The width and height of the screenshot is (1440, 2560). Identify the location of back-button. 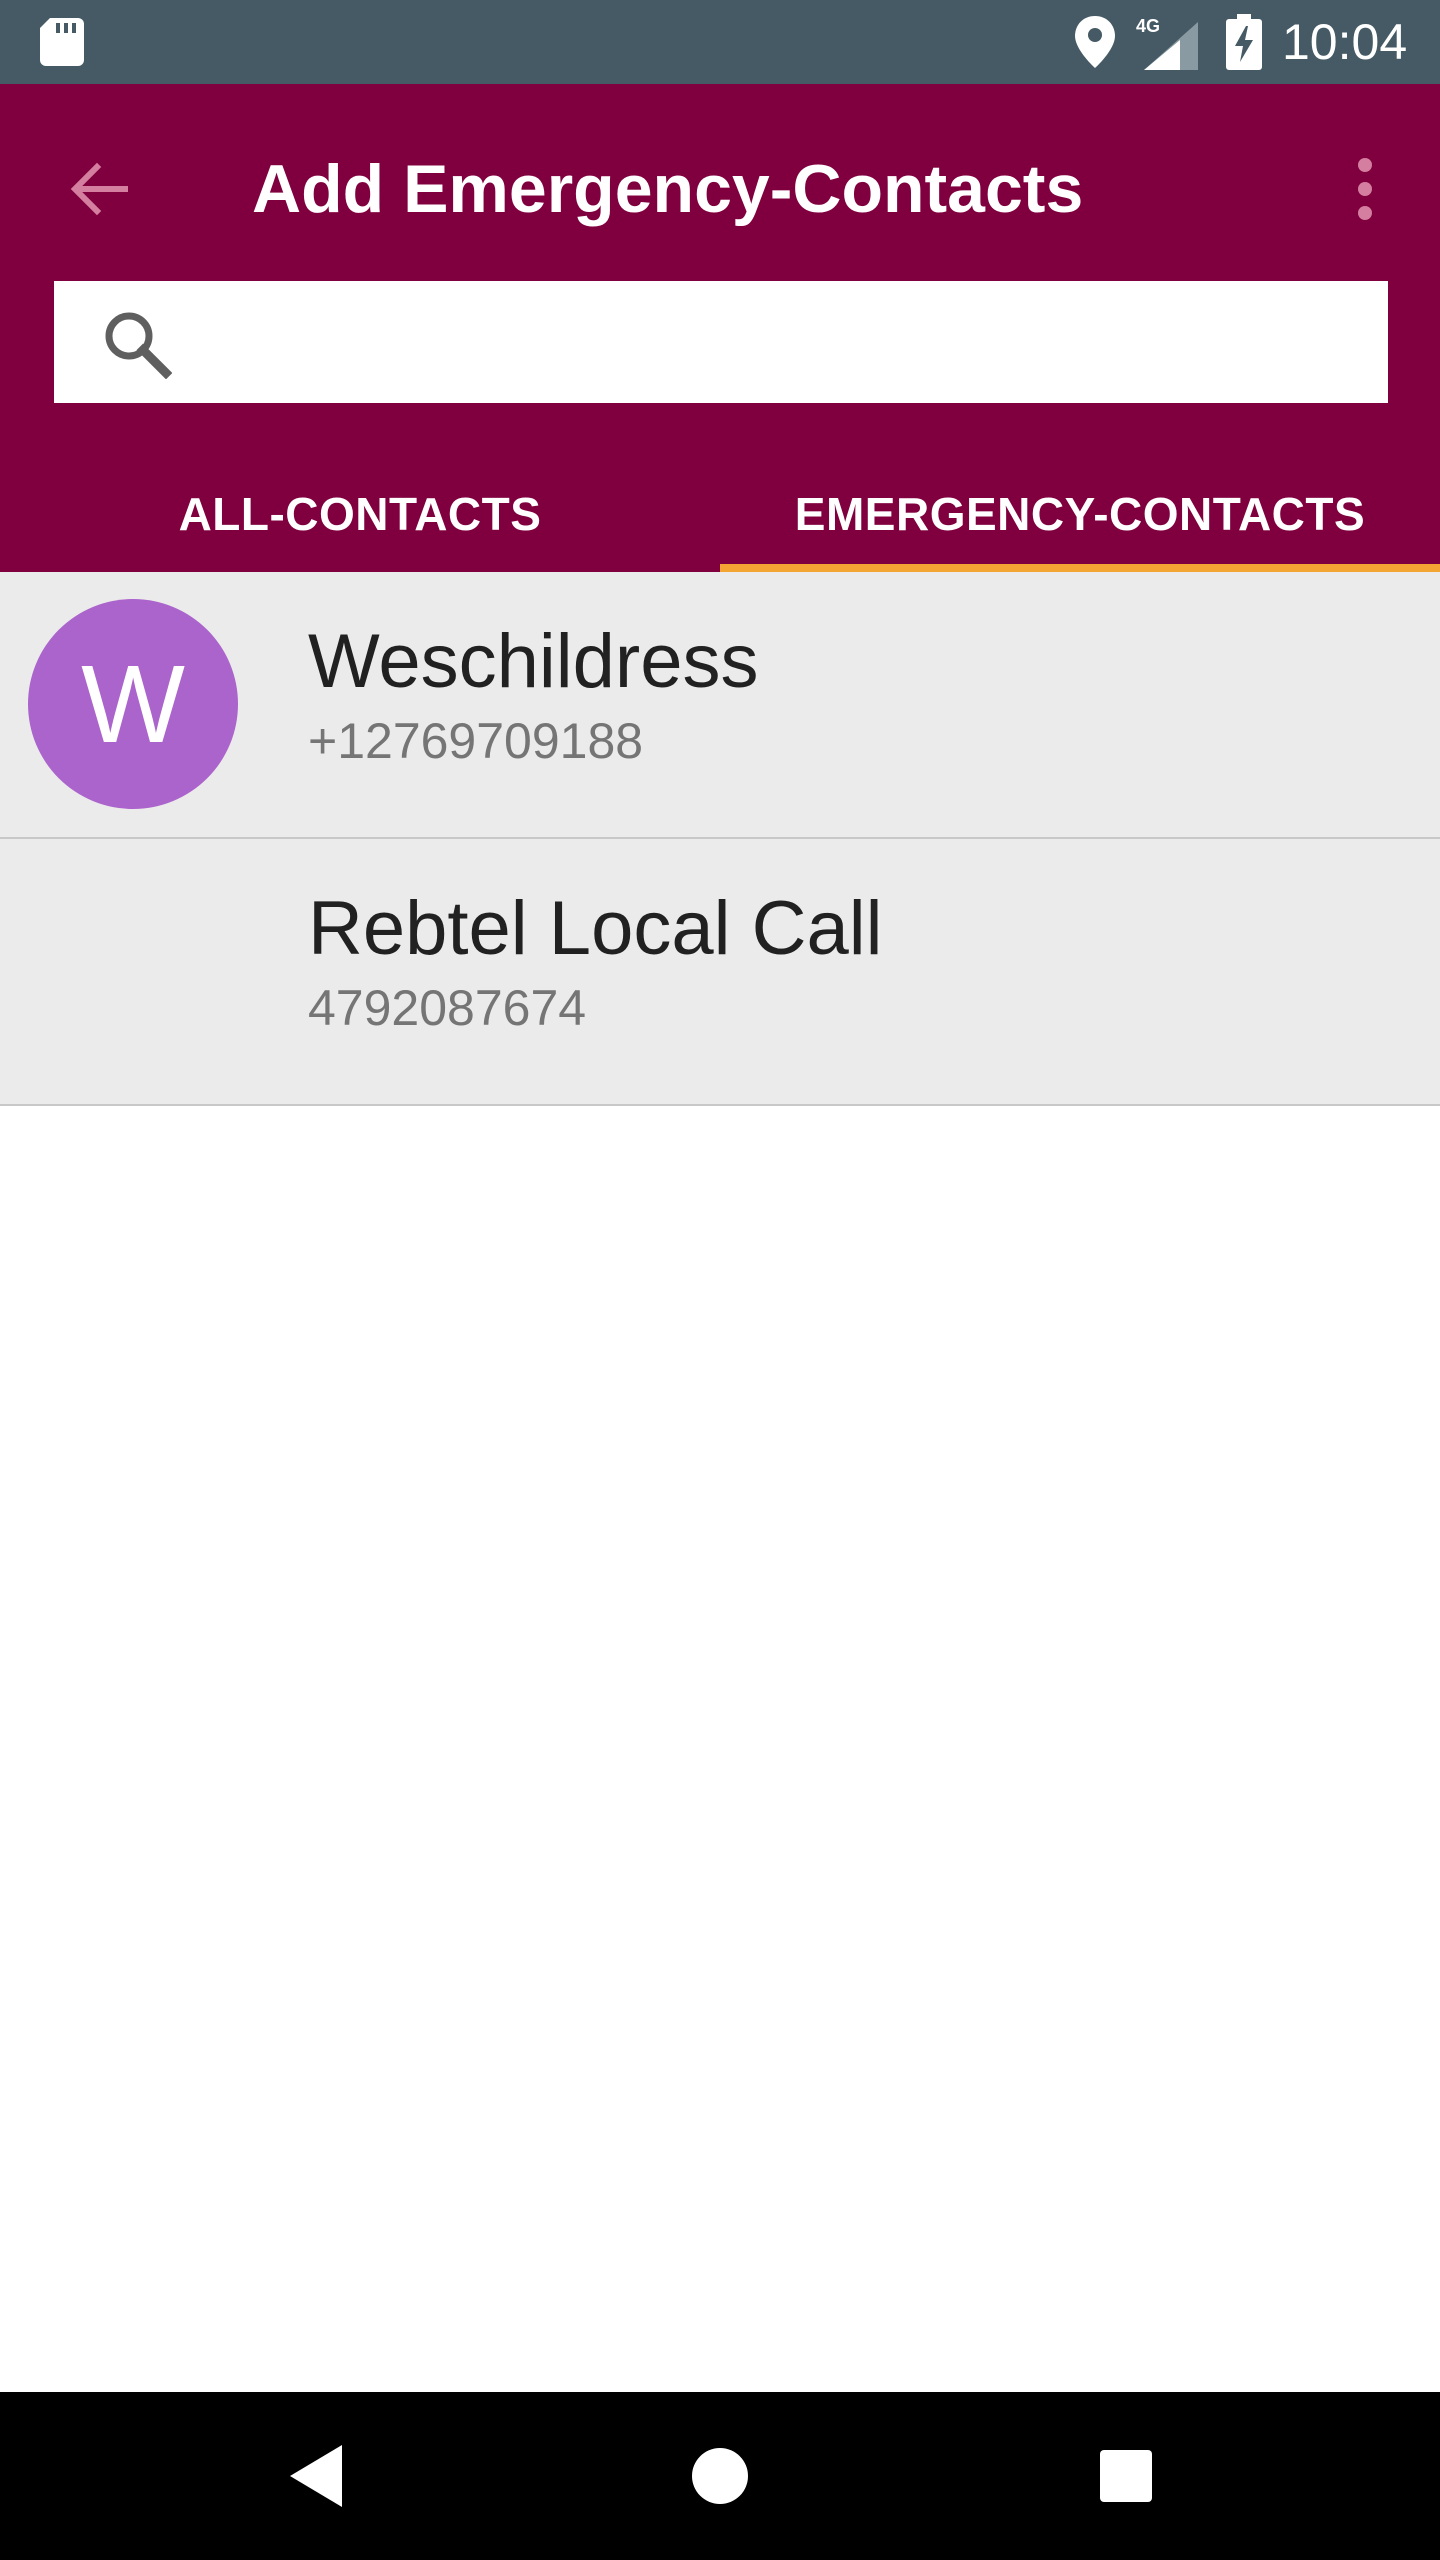
(99, 189).